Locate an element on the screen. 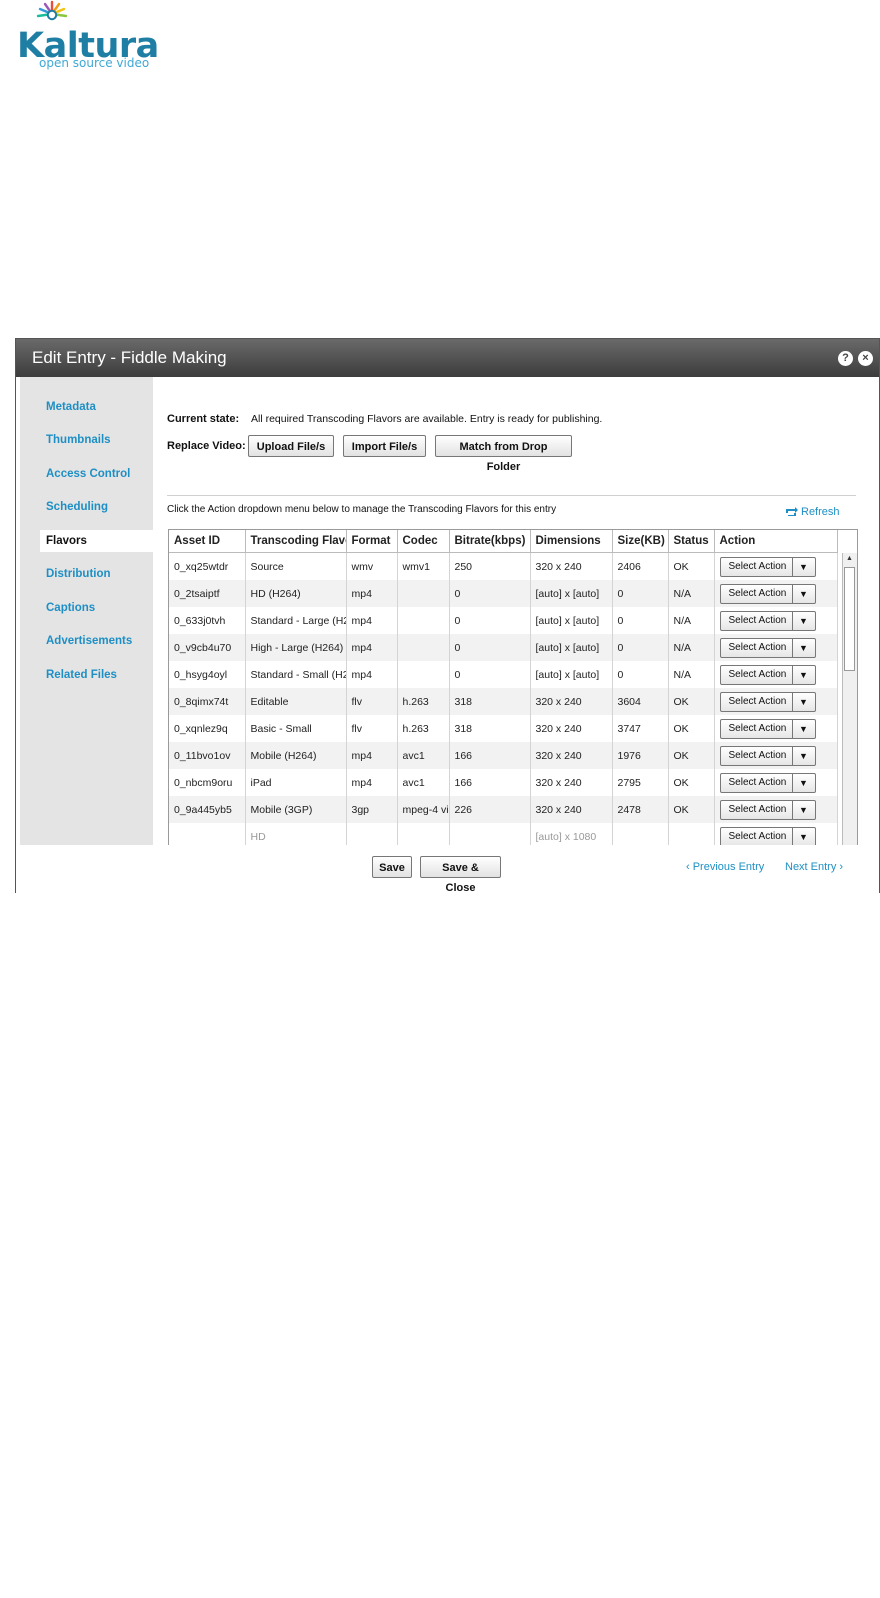 This screenshot has height=1598, width=880. save-close-button: Save & Close is located at coordinates (460, 875).